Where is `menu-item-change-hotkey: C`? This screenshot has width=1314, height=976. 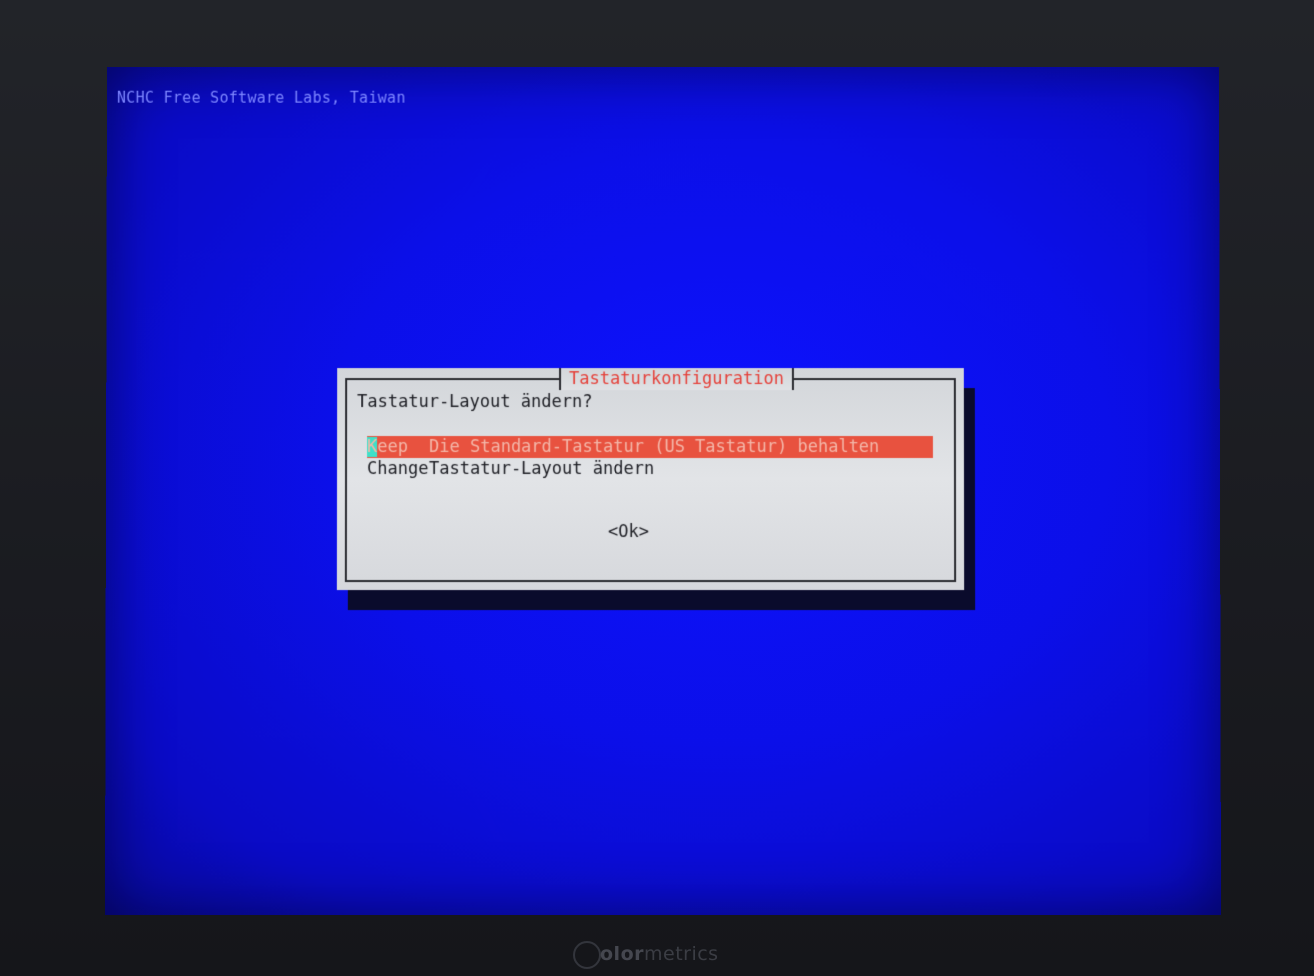 menu-item-change-hotkey: C is located at coordinates (372, 469).